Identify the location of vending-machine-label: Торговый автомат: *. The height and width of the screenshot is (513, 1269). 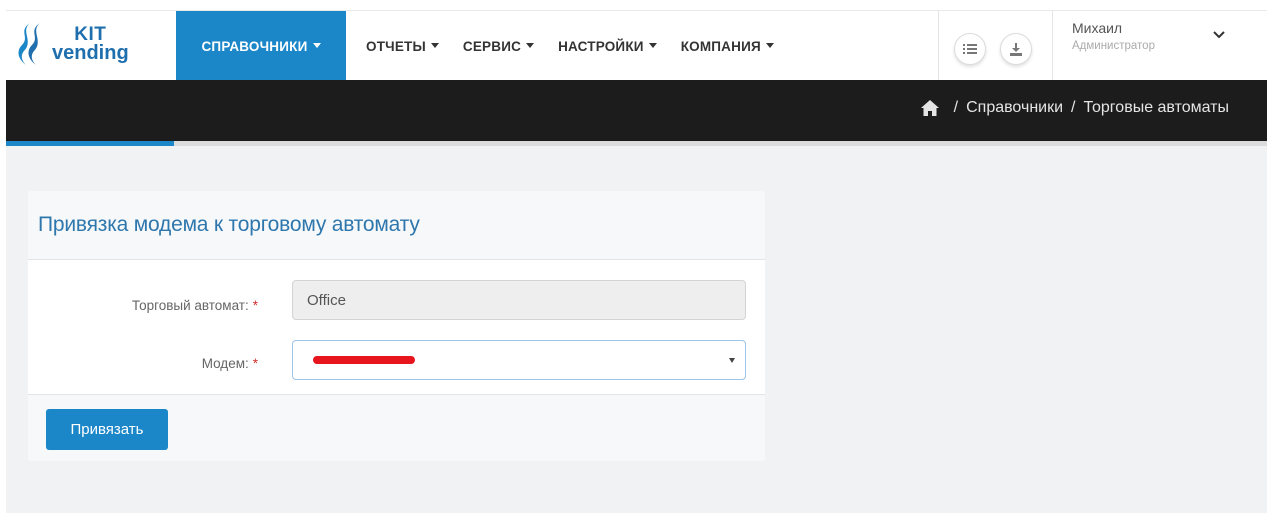
(158, 305).